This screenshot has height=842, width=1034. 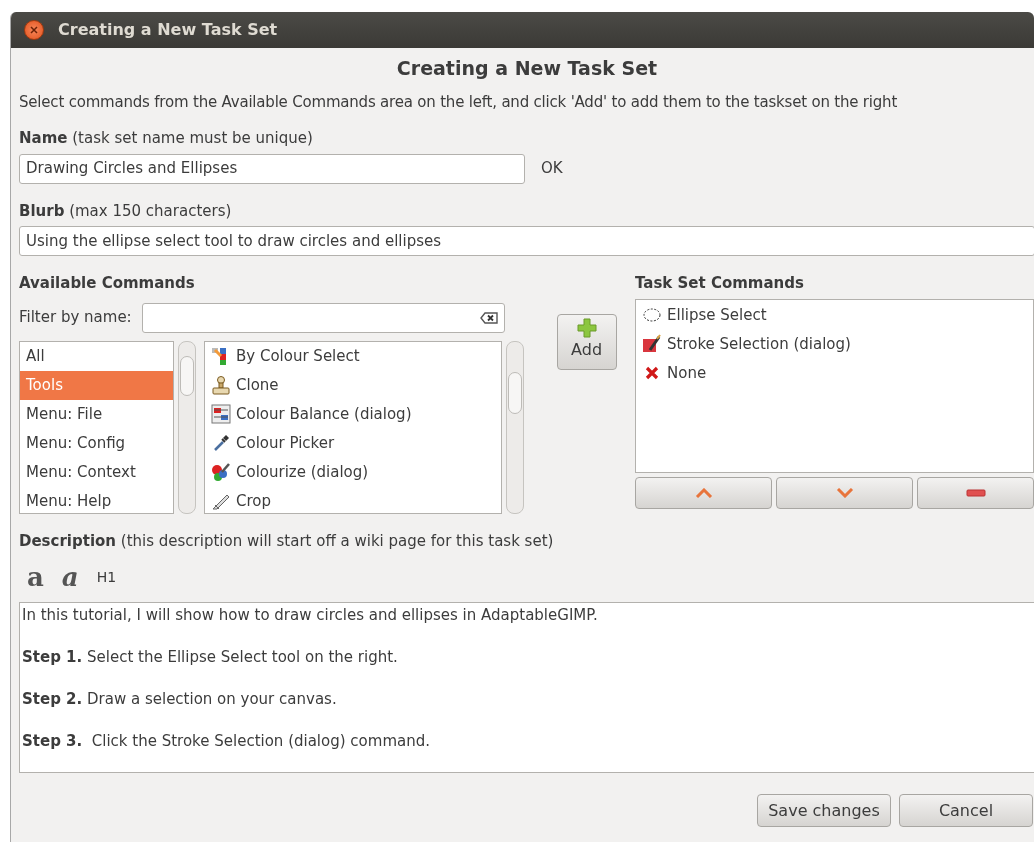 I want to click on command-item: None, so click(x=834, y=373).